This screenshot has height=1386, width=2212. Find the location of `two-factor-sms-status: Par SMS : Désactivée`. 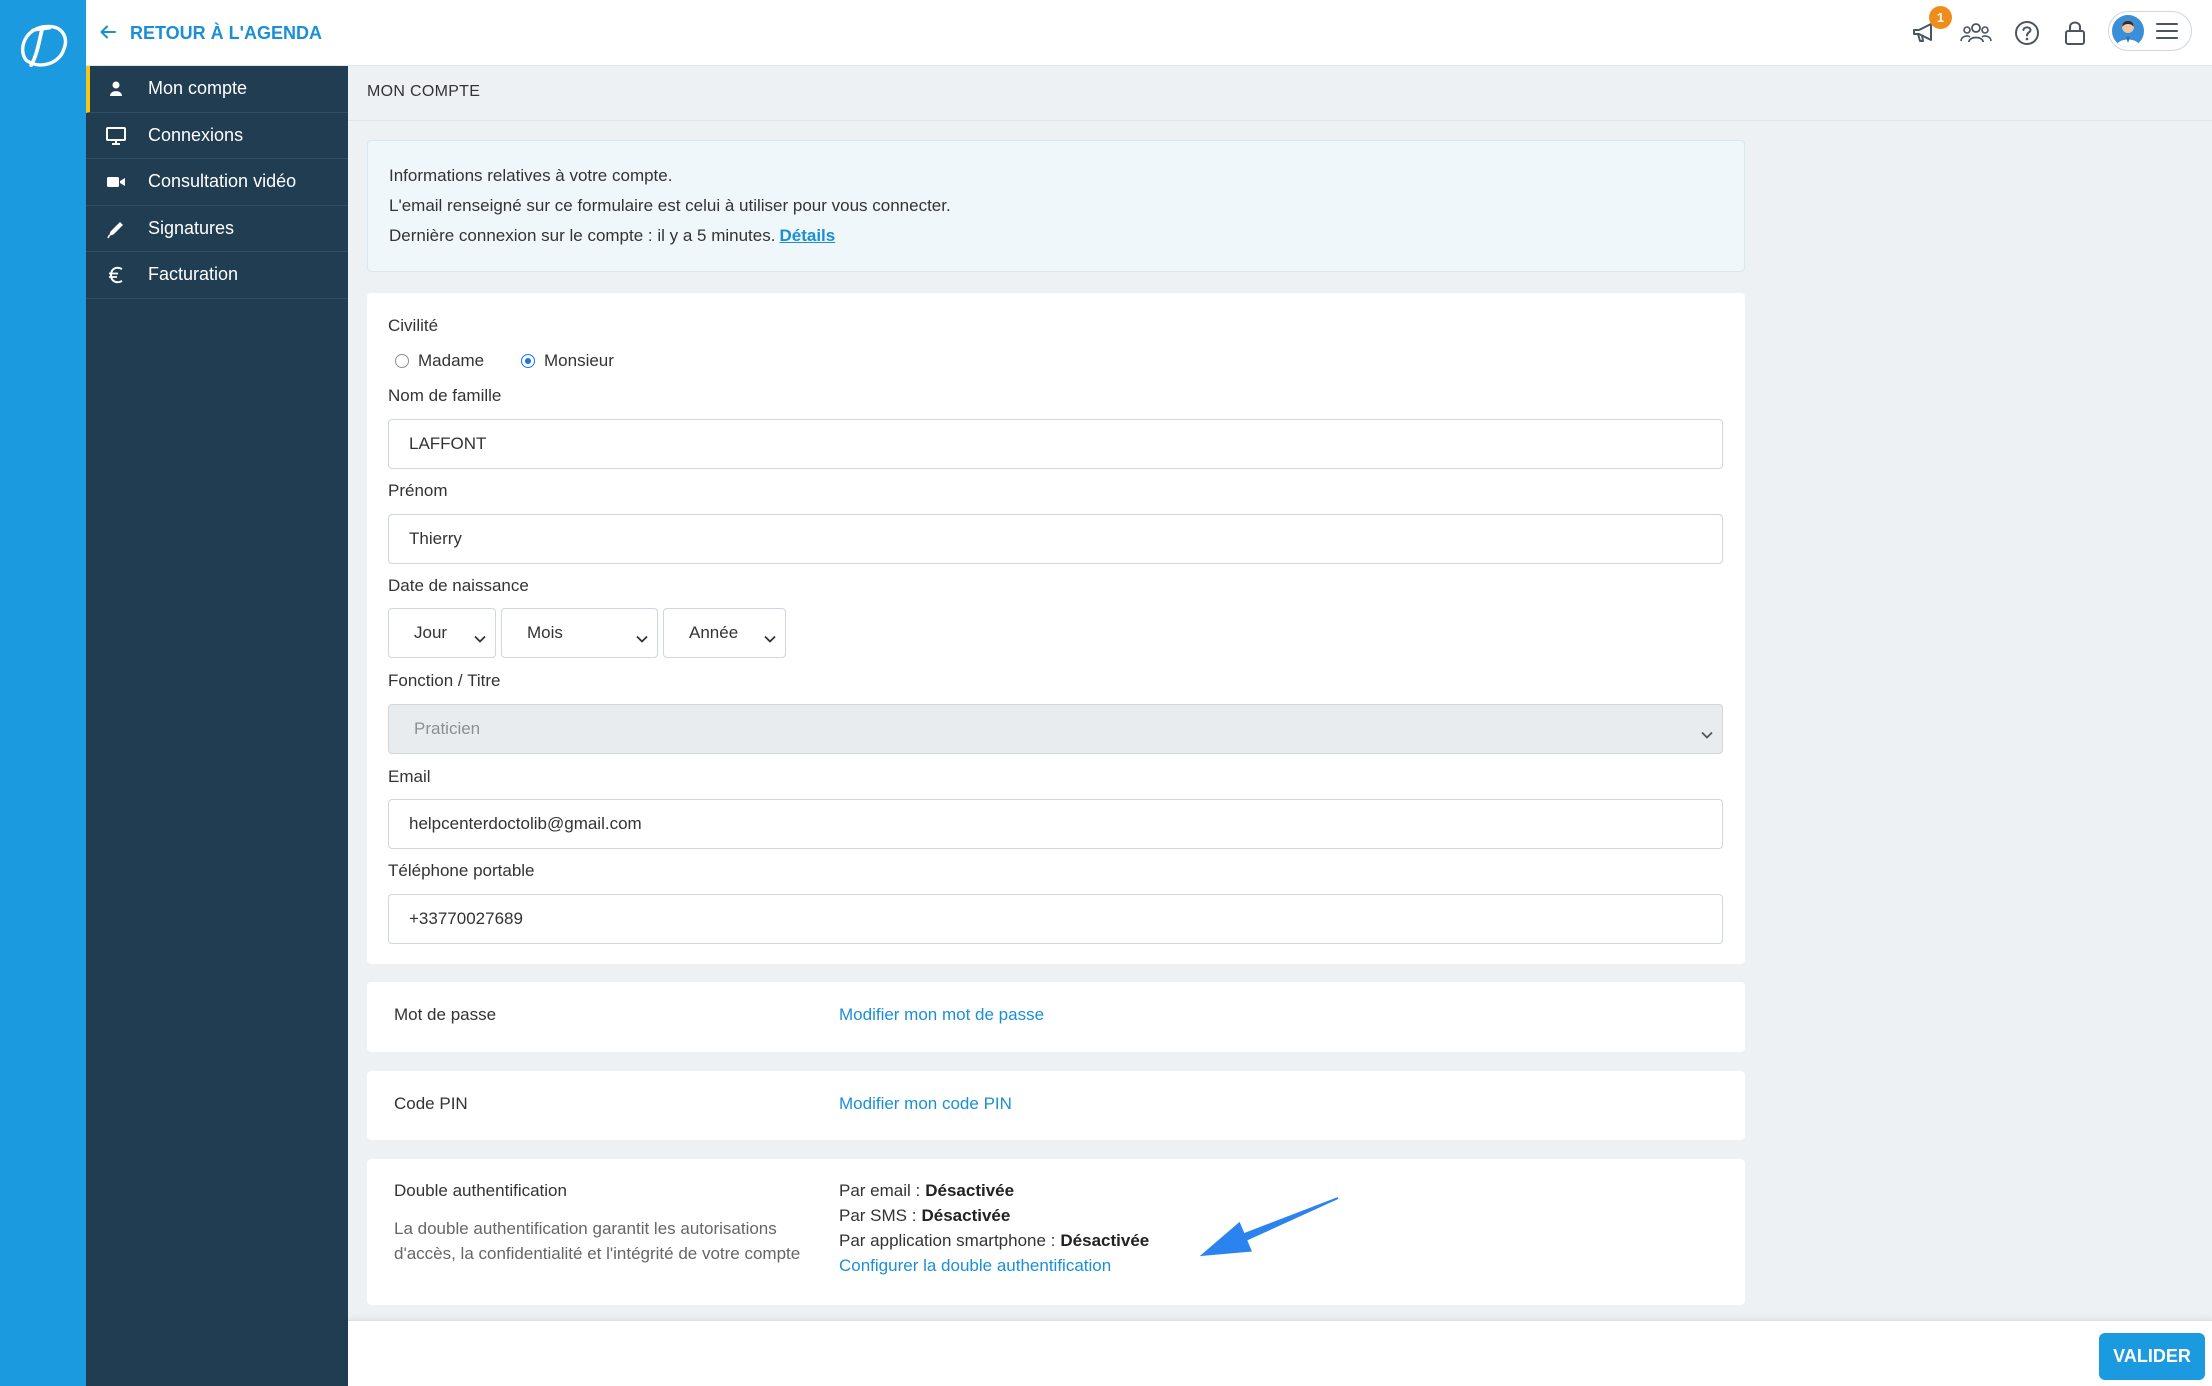

two-factor-sms-status: Par SMS : Désactivée is located at coordinates (924, 1216).